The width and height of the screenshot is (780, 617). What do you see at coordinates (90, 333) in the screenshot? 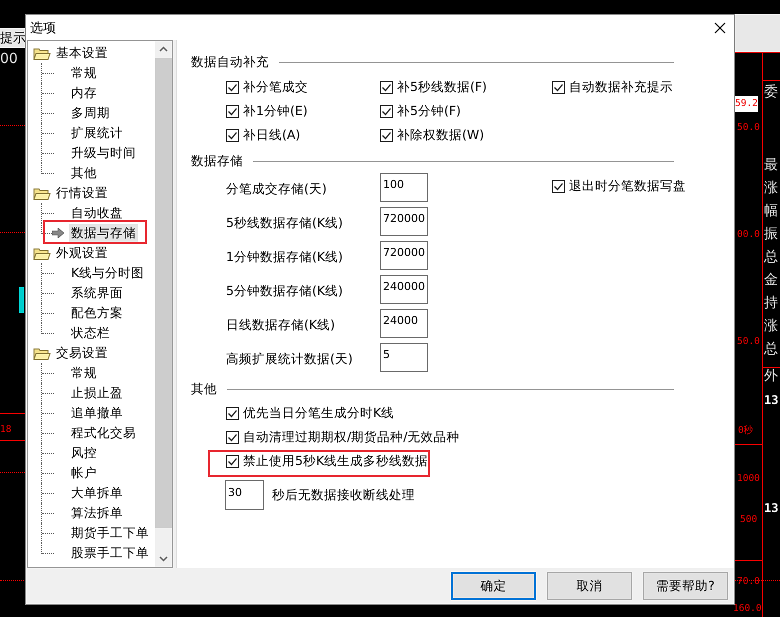
I see `tree-item: 状态栏` at bounding box center [90, 333].